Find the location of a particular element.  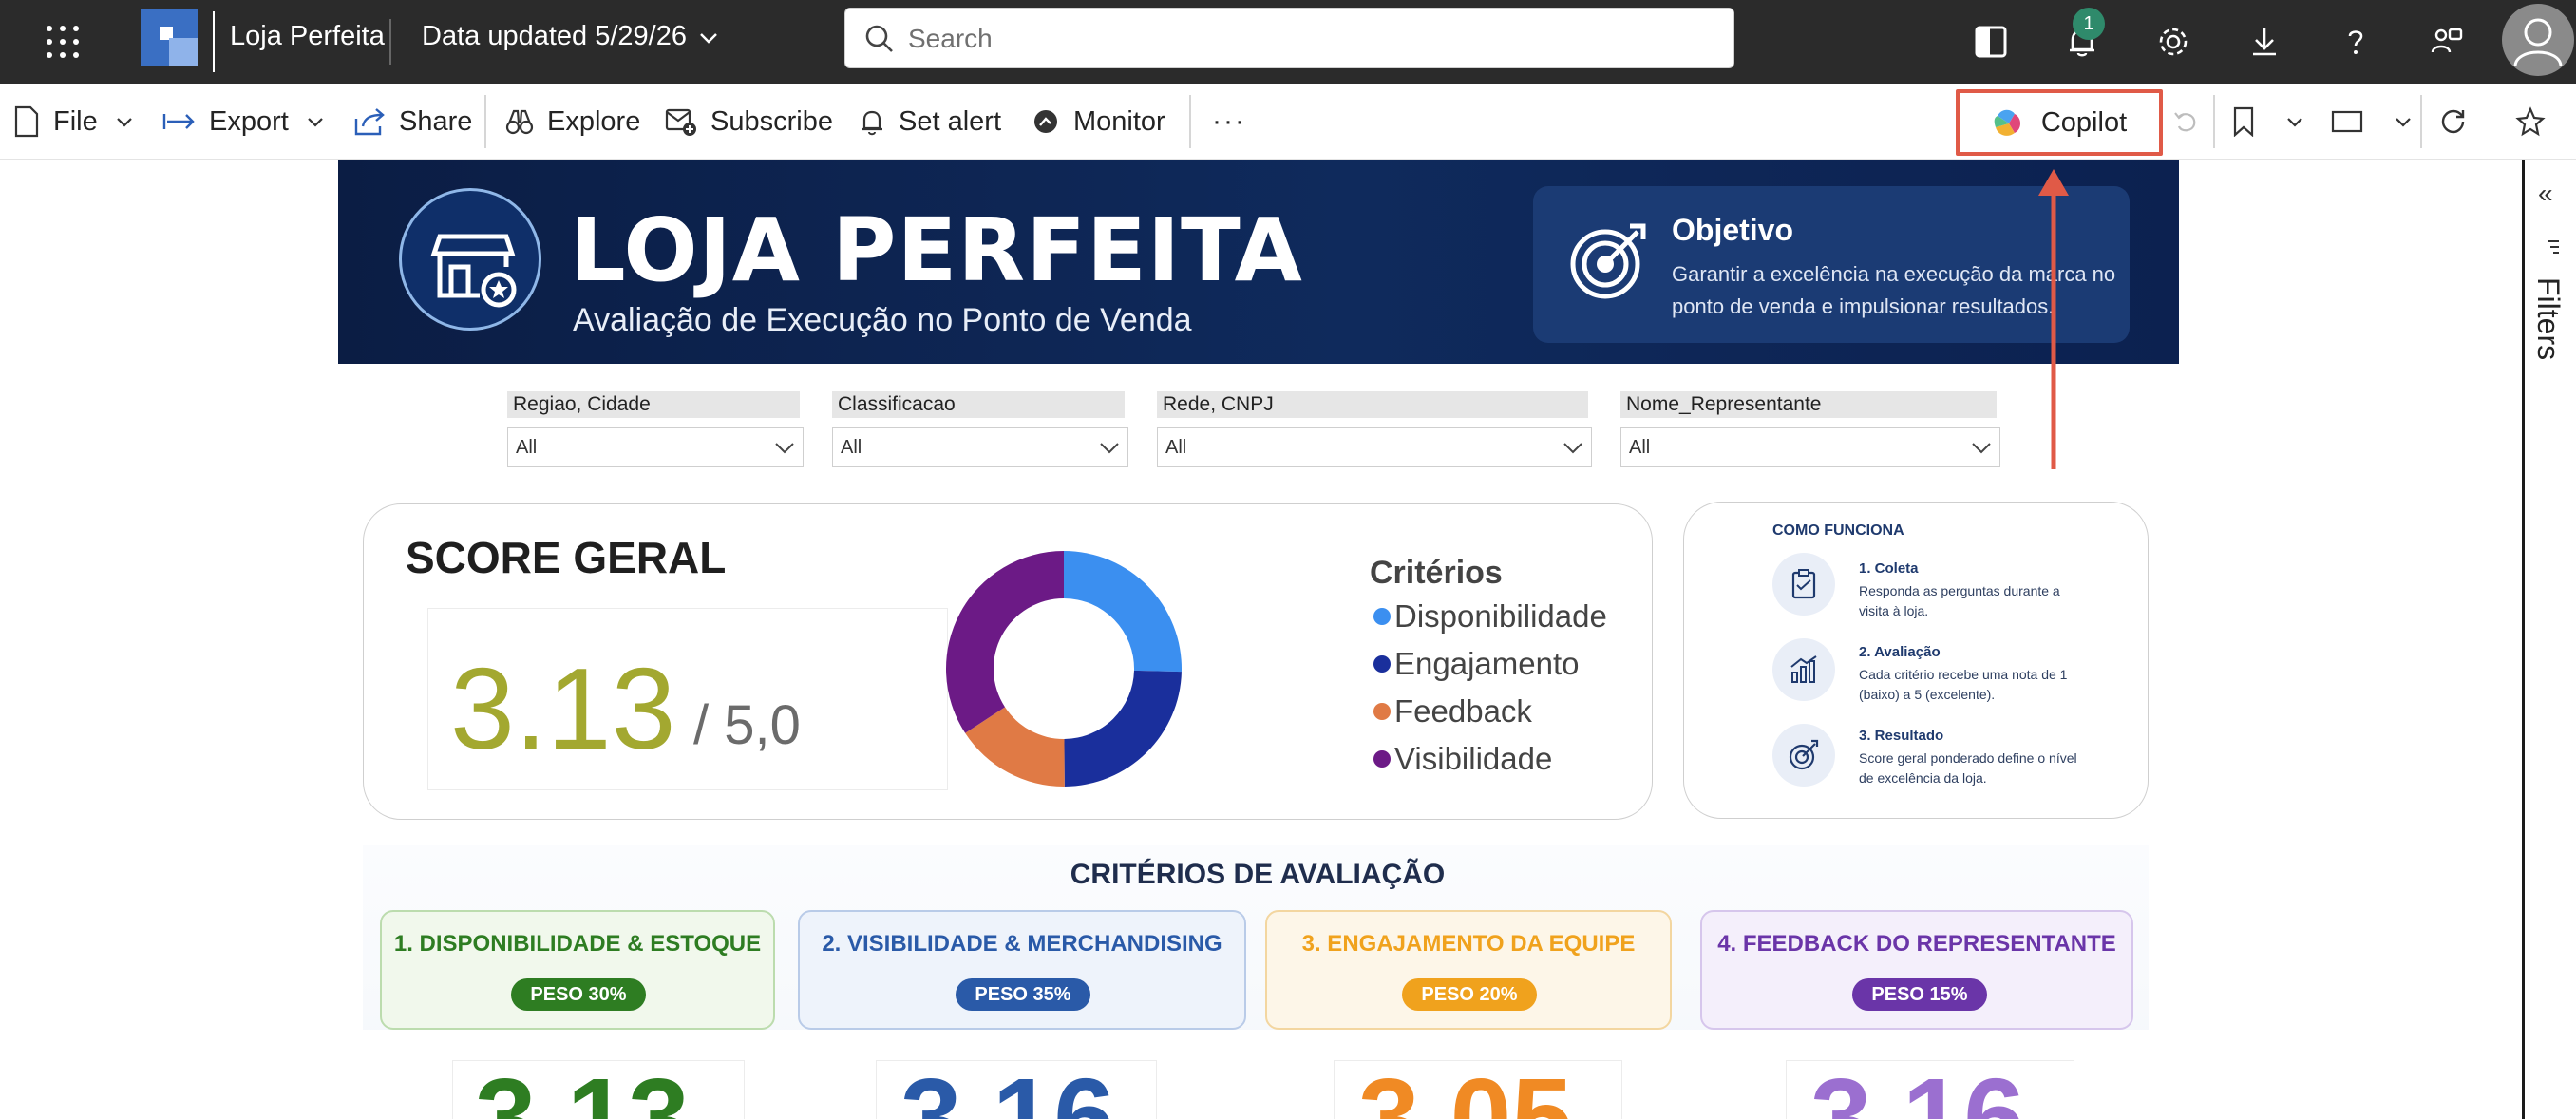

export-arrow-icon is located at coordinates (178, 122).